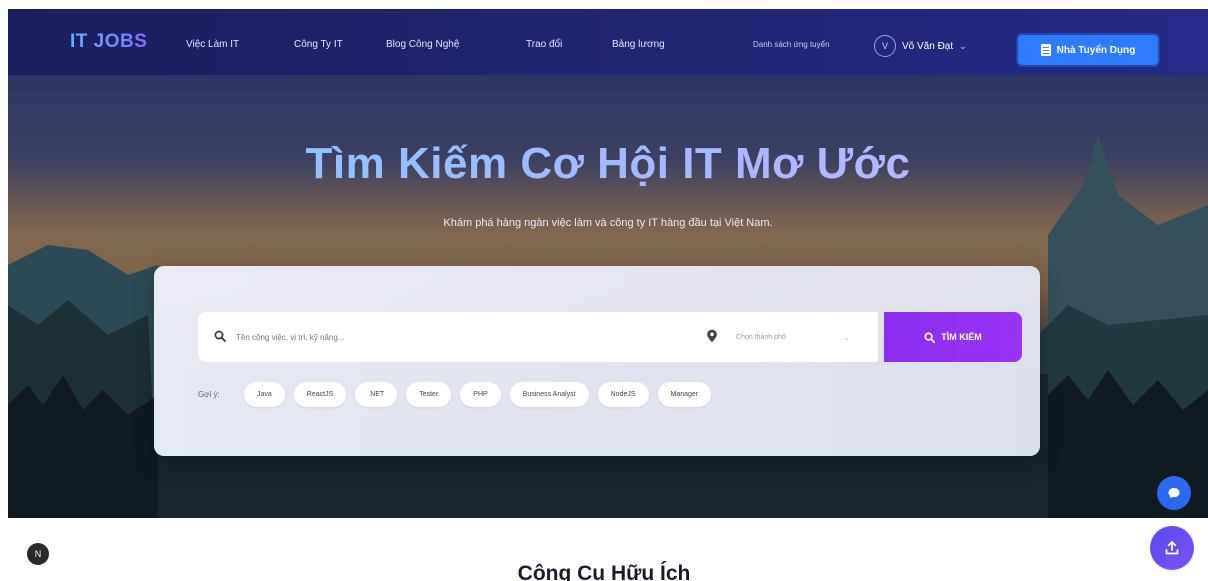 This screenshot has height=581, width=1208. I want to click on suggestion-label: Gợi ý:, so click(209, 394).